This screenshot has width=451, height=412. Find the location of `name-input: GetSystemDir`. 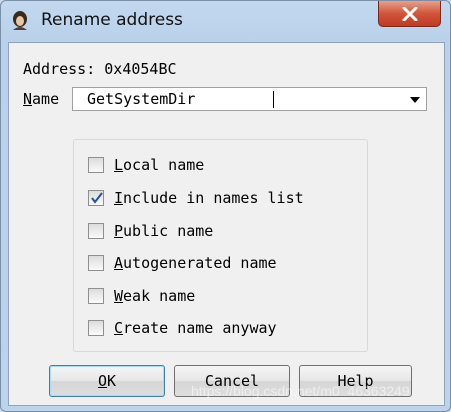

name-input: GetSystemDir is located at coordinates (141, 99).